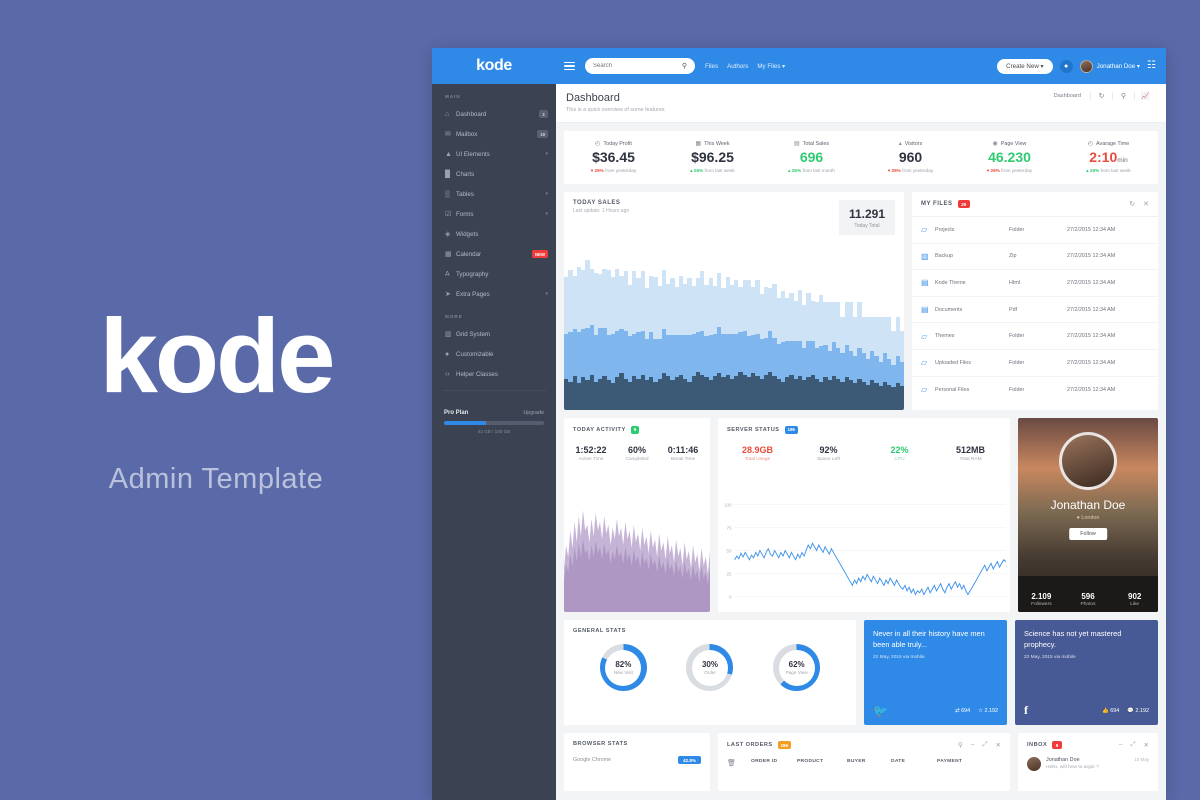 The image size is (1200, 800). I want to click on inbox-title: INBOX, so click(1037, 745).